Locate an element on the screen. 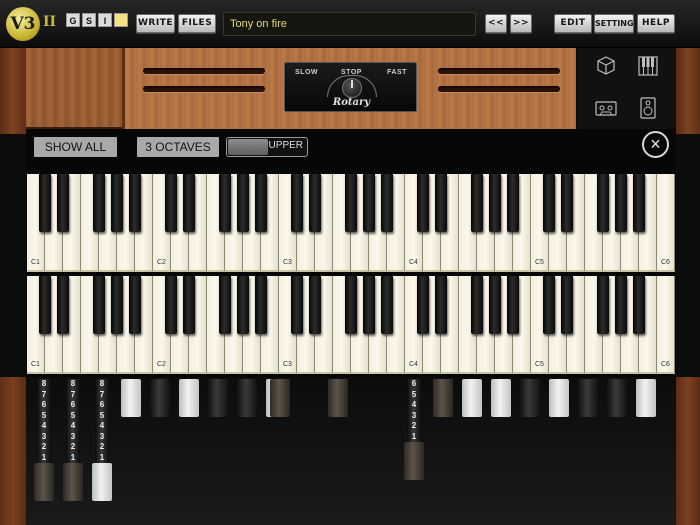 This screenshot has height=525, width=700. page-indicator-active is located at coordinates (121, 20).